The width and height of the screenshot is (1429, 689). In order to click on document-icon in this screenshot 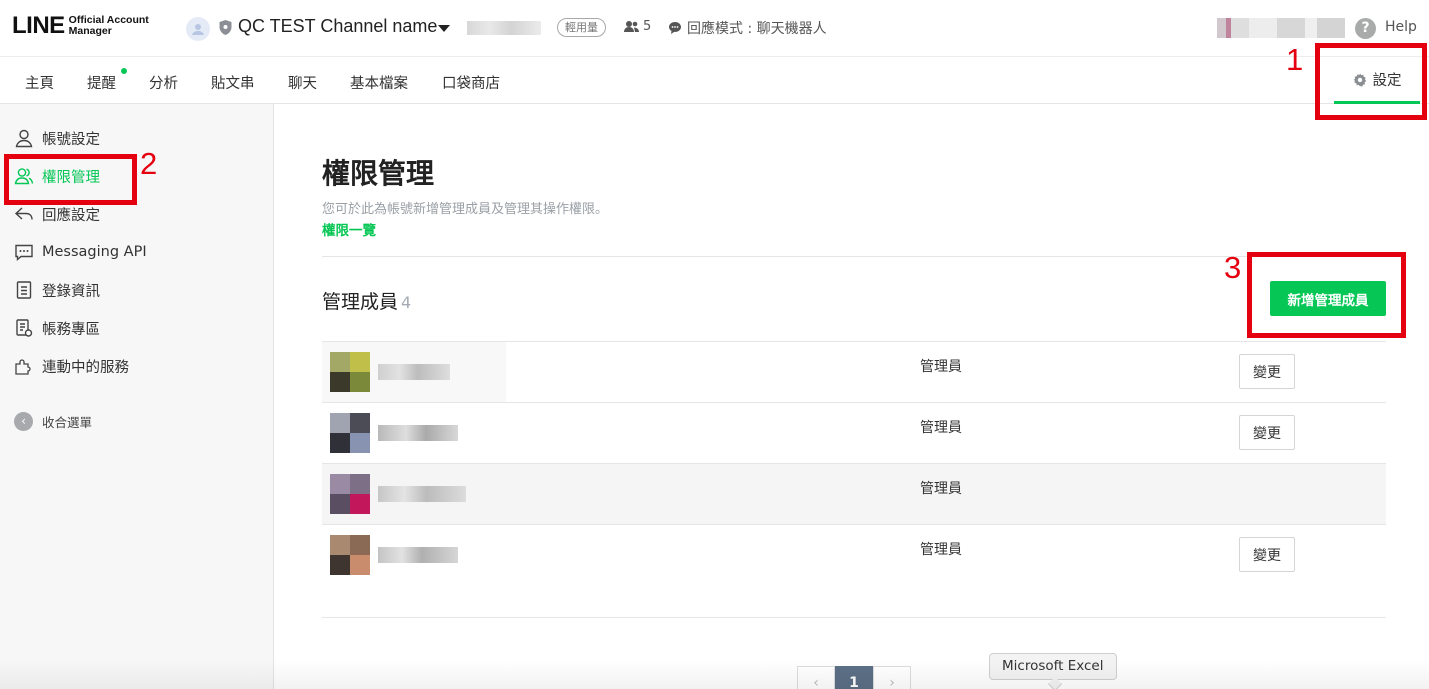, I will do `click(24, 290)`.